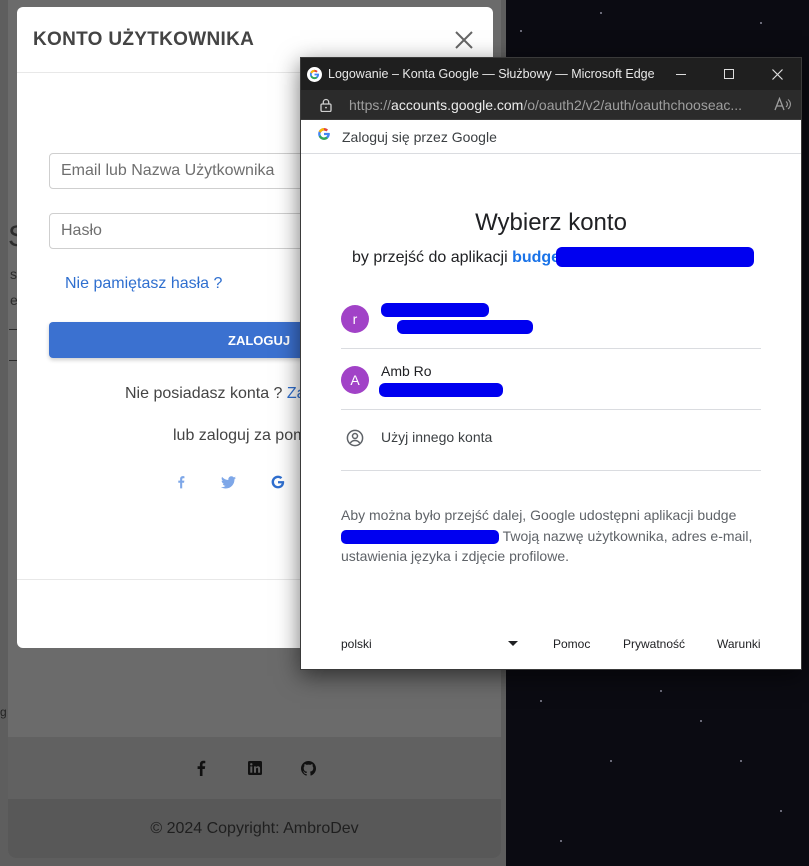 Image resolution: width=809 pixels, height=866 pixels. Describe the element at coordinates (355, 319) in the screenshot. I see `avatar: r` at that location.